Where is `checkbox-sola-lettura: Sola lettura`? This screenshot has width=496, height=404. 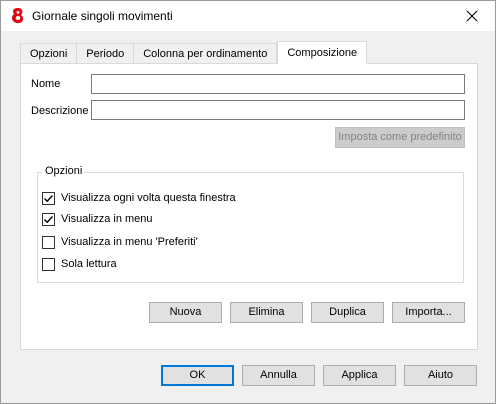 checkbox-sola-lettura: Sola lettura is located at coordinates (79, 264).